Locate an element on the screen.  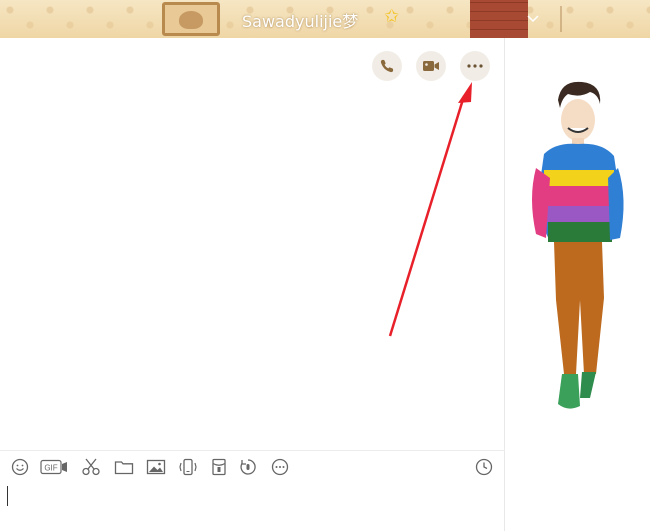
input-toolbar: GIF is located at coordinates (252, 466).